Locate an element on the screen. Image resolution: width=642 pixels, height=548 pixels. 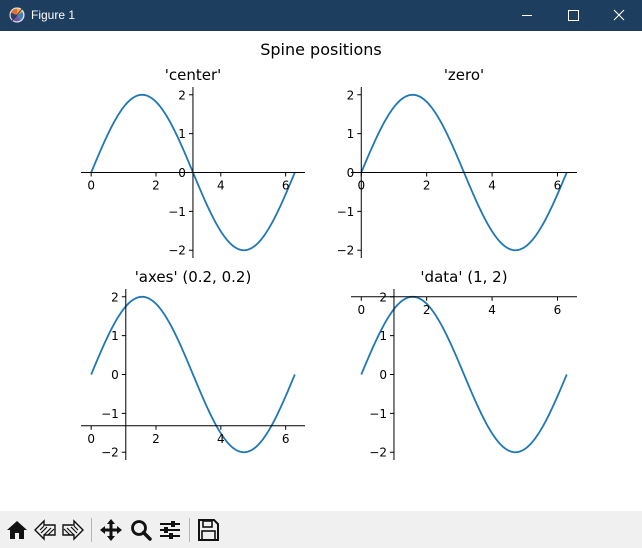
subplot-zero: 'zero'0 2 4 6−2−1012 is located at coordinates (457, 162).